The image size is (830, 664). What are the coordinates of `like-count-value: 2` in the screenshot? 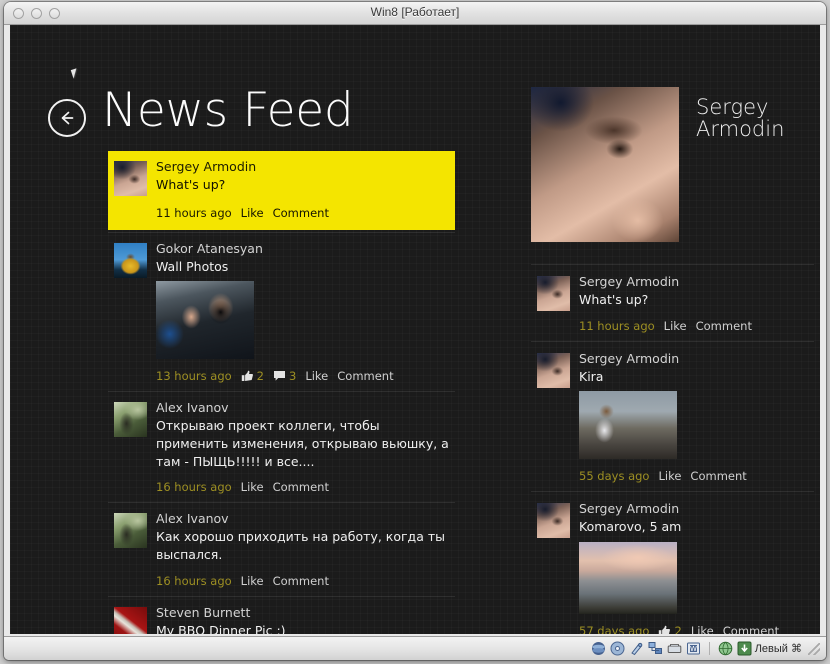 It's located at (260, 376).